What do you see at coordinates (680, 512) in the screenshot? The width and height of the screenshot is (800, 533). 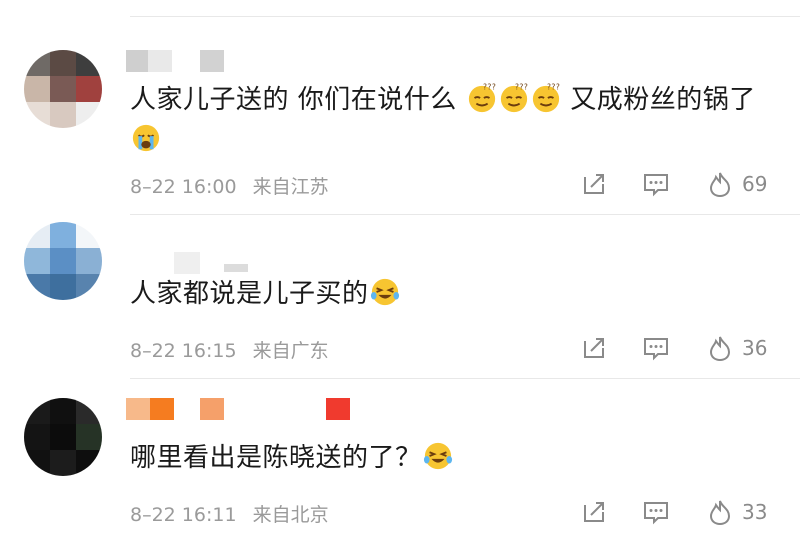 I see `comment-actions: 33` at bounding box center [680, 512].